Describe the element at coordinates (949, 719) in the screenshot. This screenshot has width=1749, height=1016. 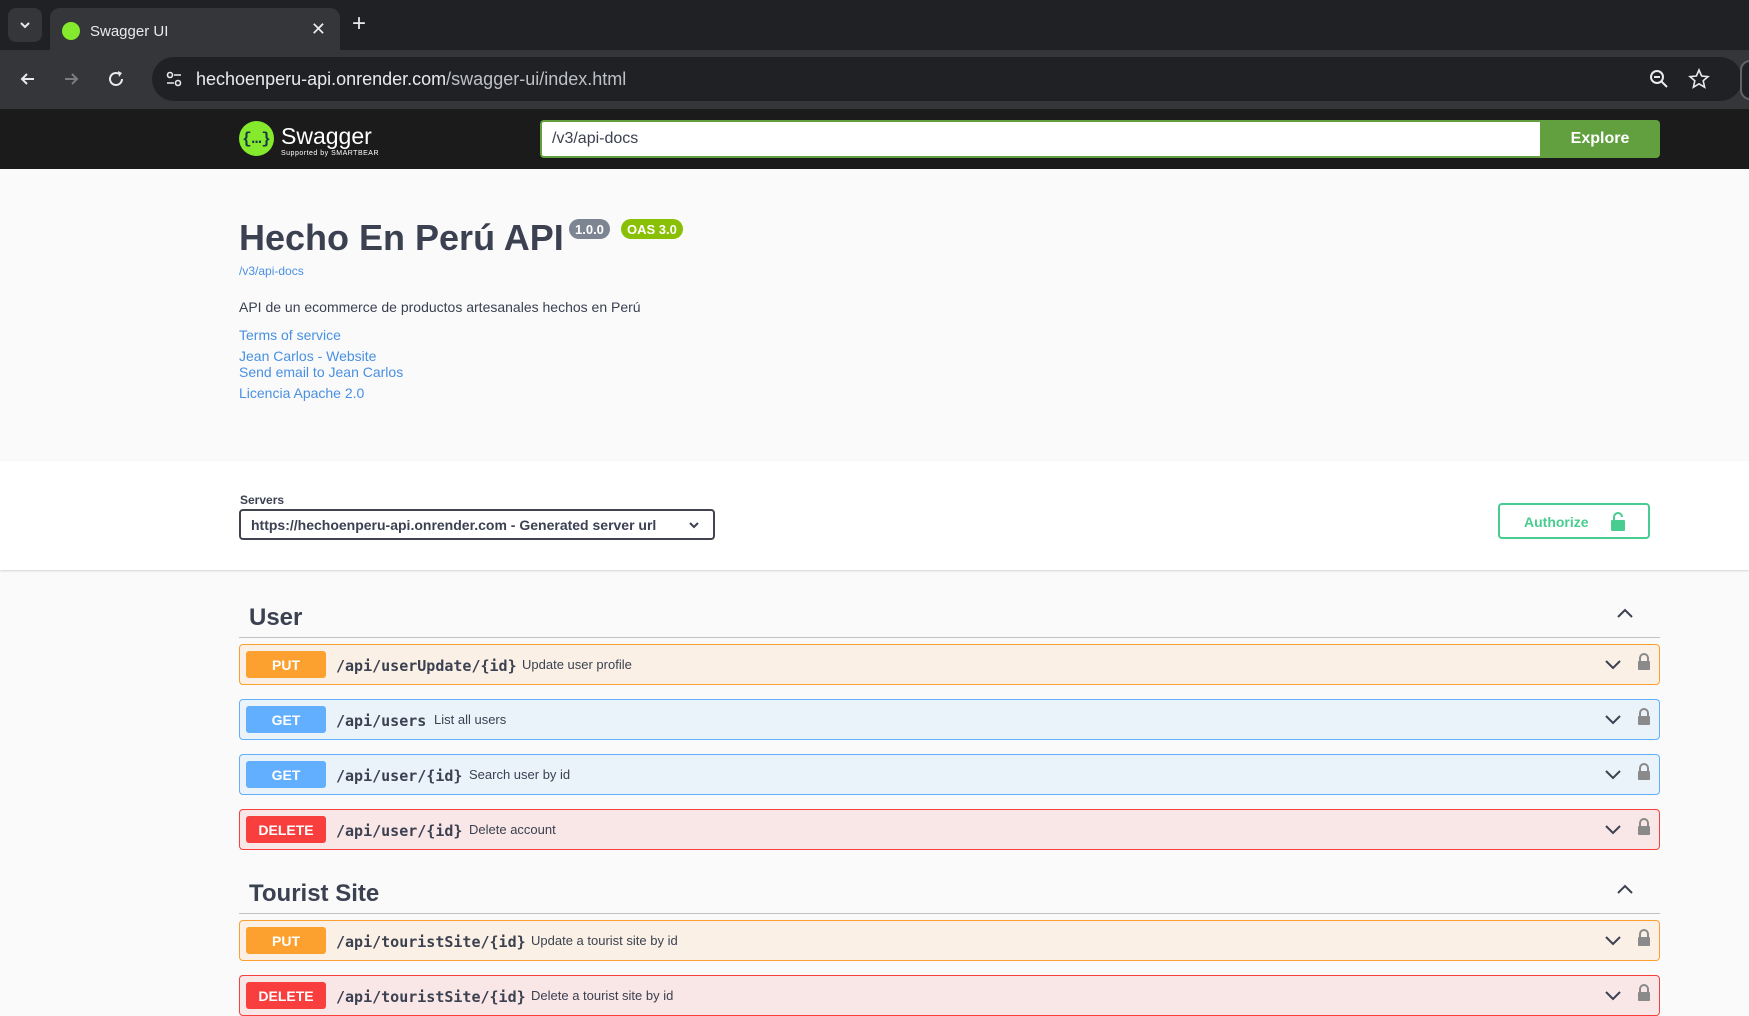
I see `operation-row: GET /api/users List all users` at that location.